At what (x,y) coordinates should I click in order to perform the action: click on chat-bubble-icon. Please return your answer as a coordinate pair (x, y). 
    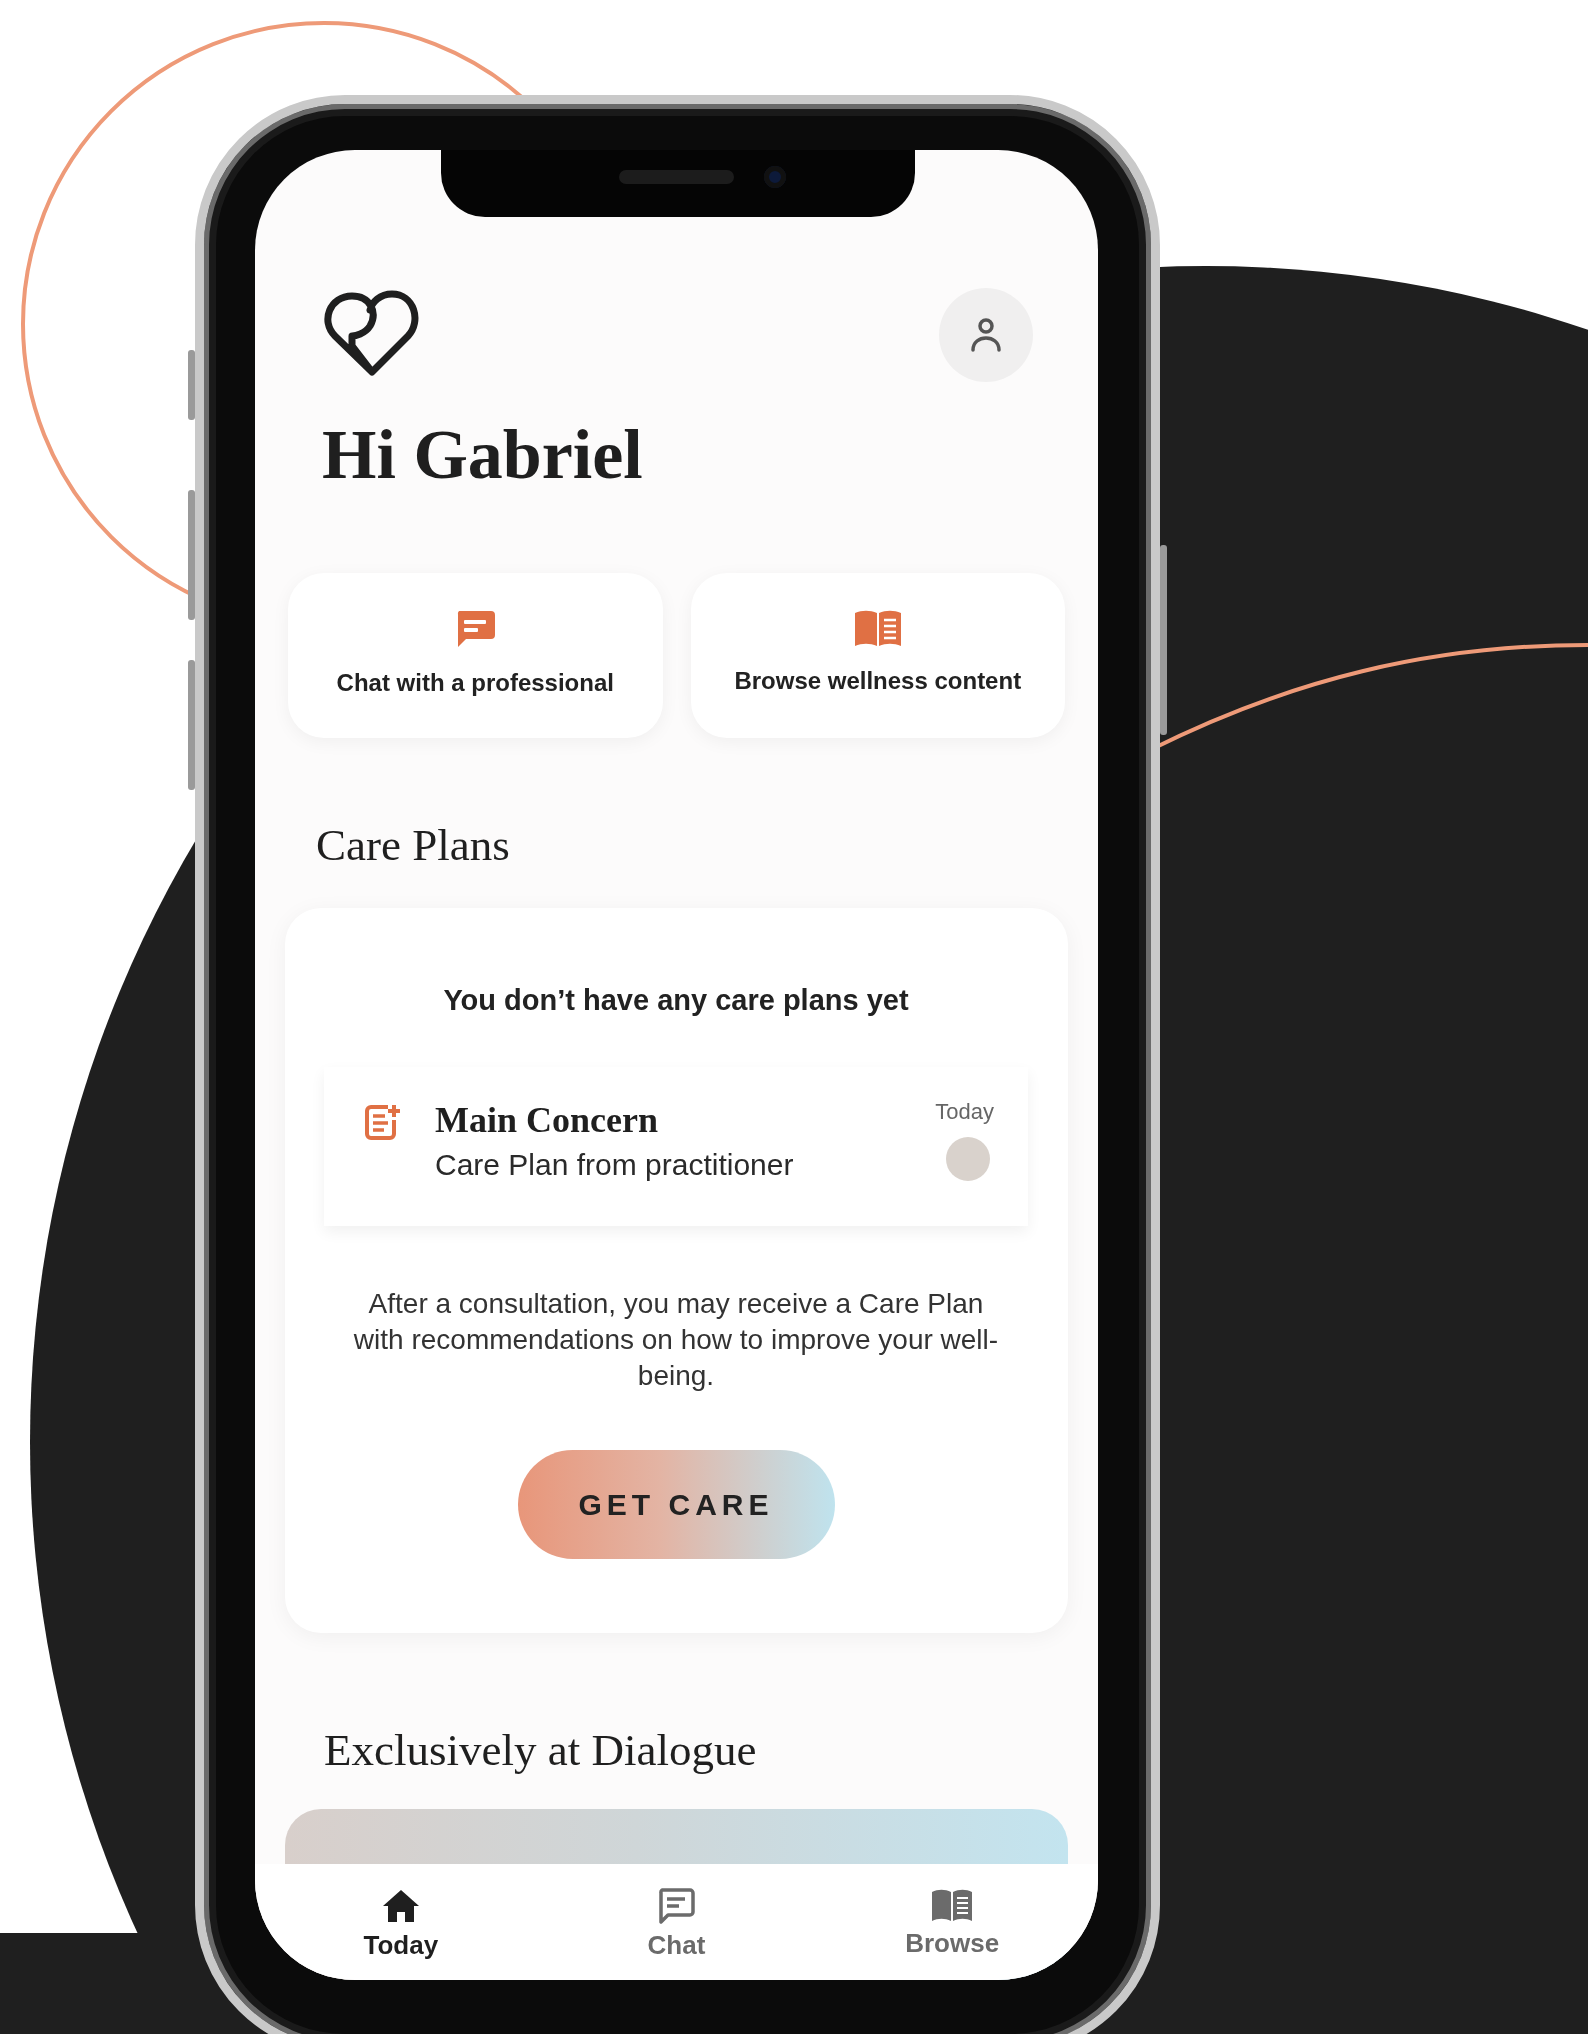
    Looking at the image, I should click on (676, 1906).